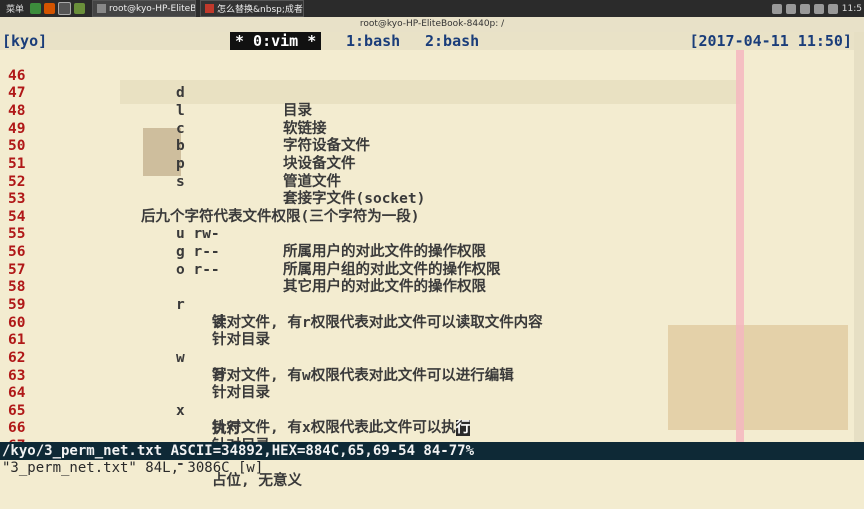 The width and height of the screenshot is (864, 509). What do you see at coordinates (36, 8) in the screenshot?
I see `show-desktop-icon` at bounding box center [36, 8].